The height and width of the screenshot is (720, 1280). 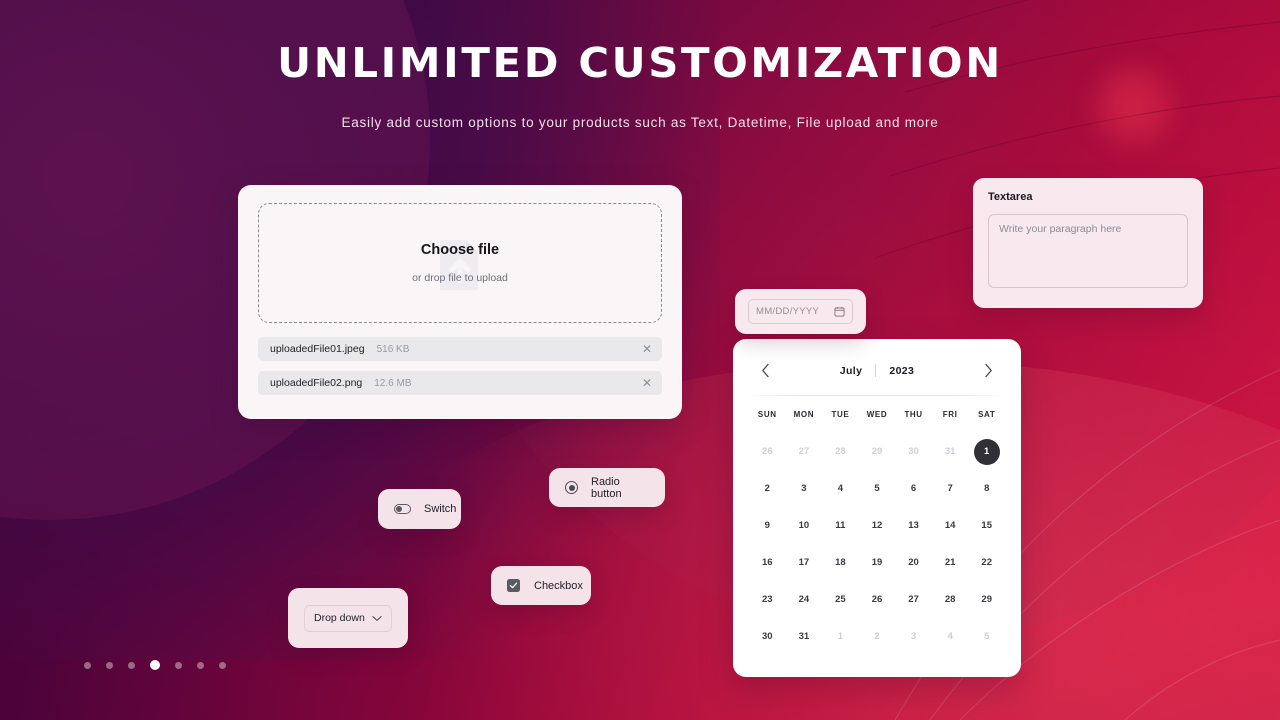 I want to click on date-input-card: MM/DD/YYYY, so click(x=800, y=311).